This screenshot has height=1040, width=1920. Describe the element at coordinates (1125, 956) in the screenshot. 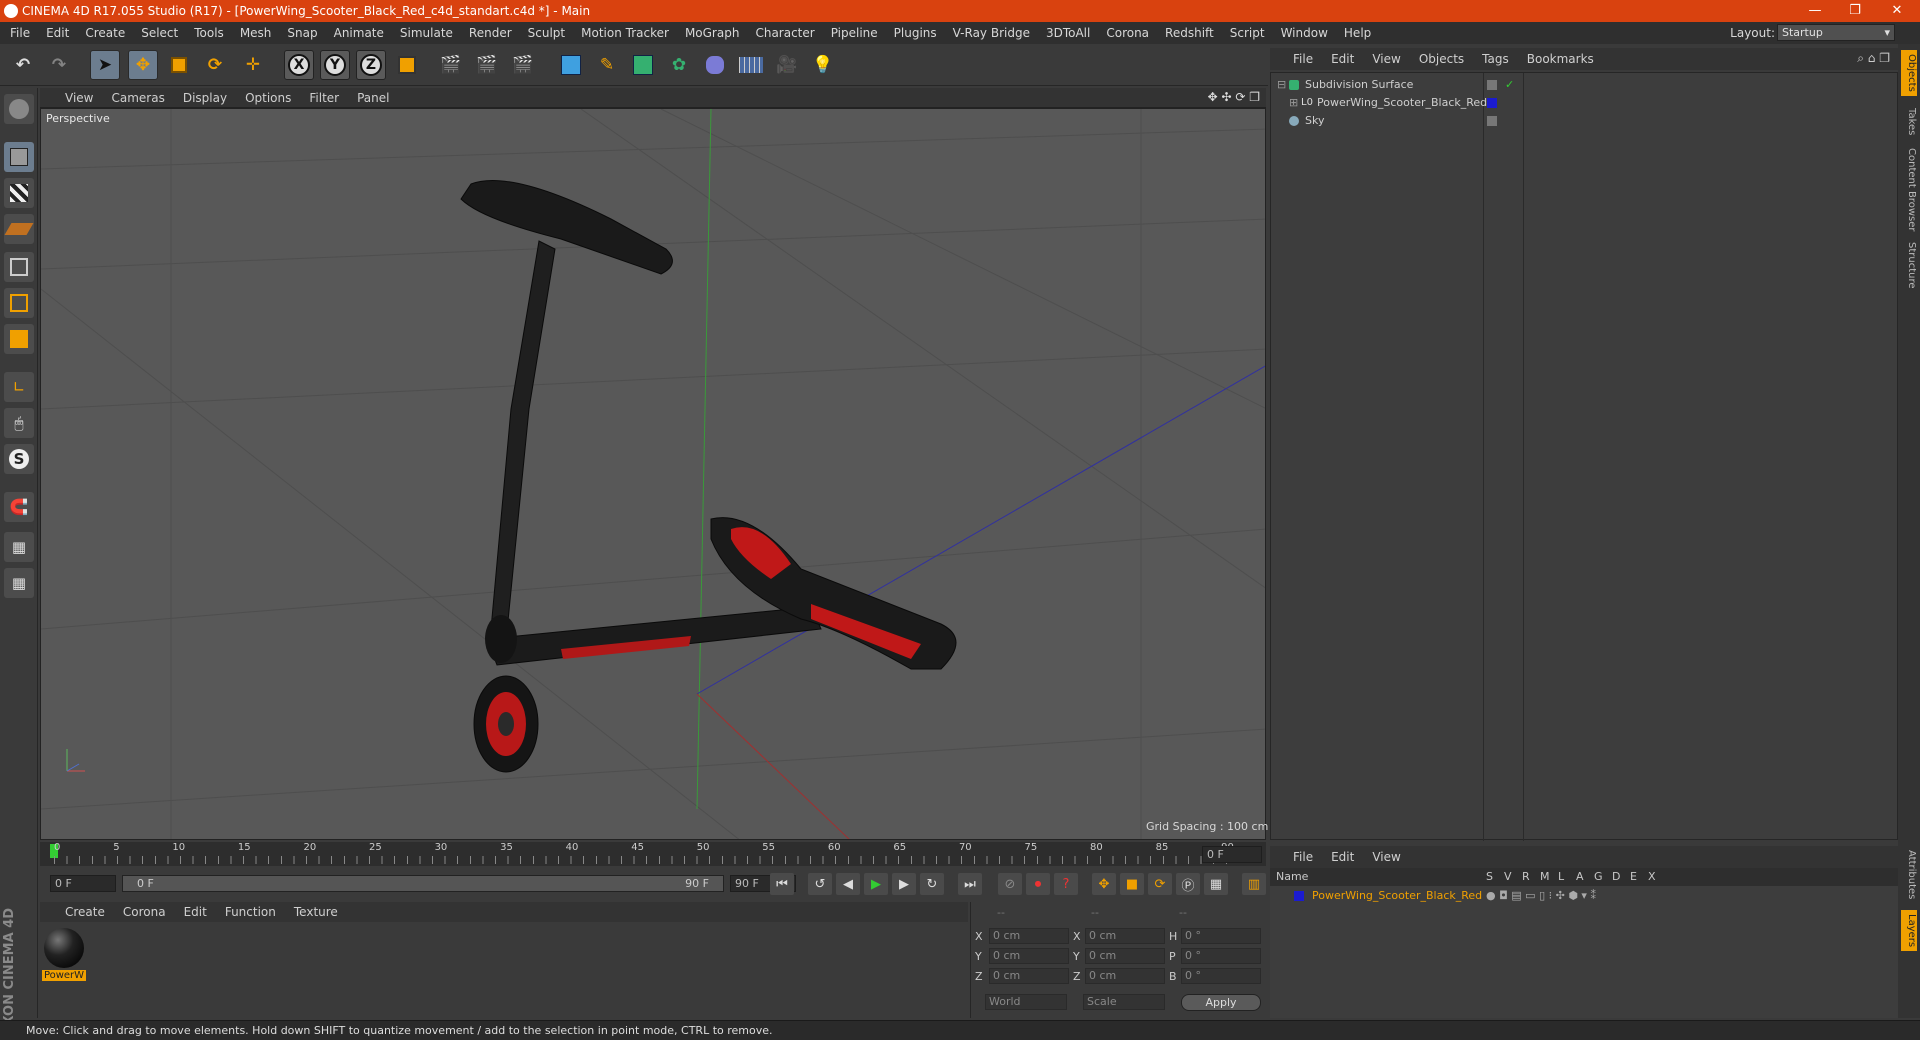

I see `size-y-field: 0 cm` at that location.